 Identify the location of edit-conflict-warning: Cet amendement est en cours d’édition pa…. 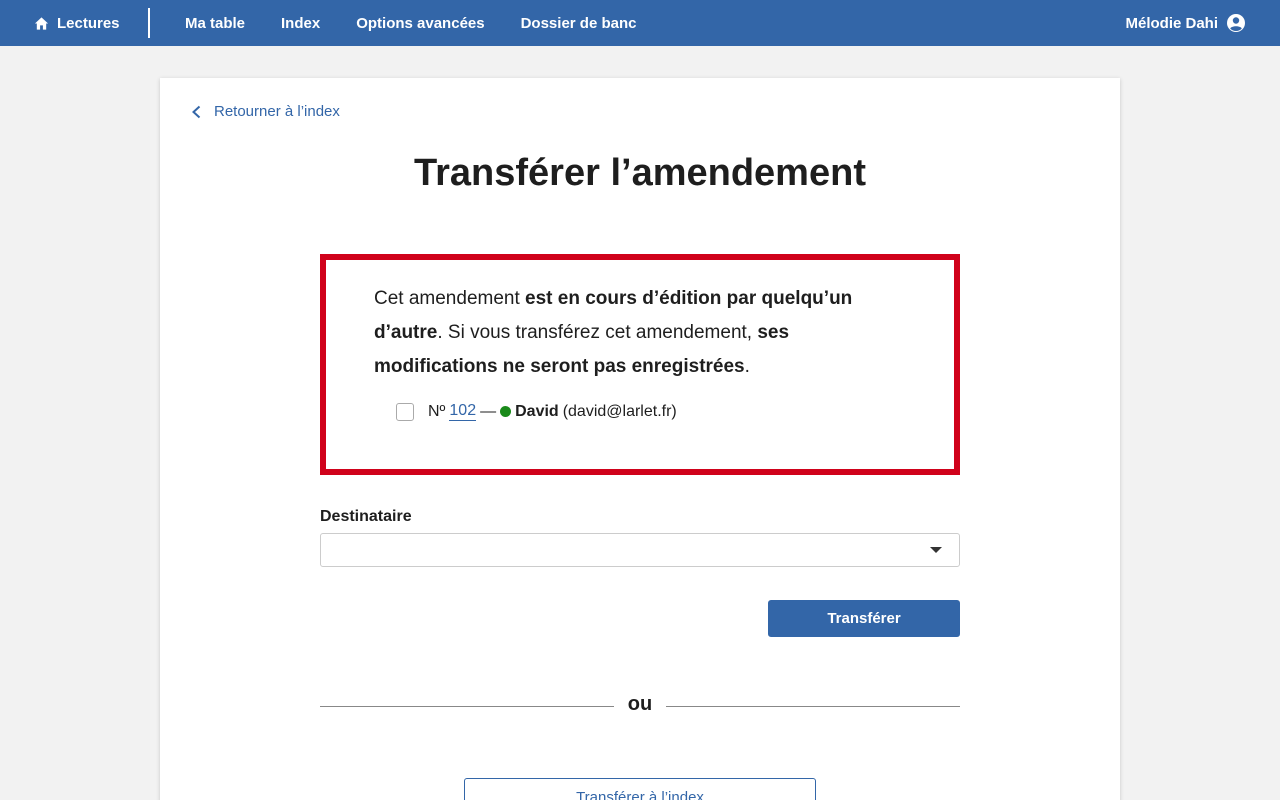
(640, 364).